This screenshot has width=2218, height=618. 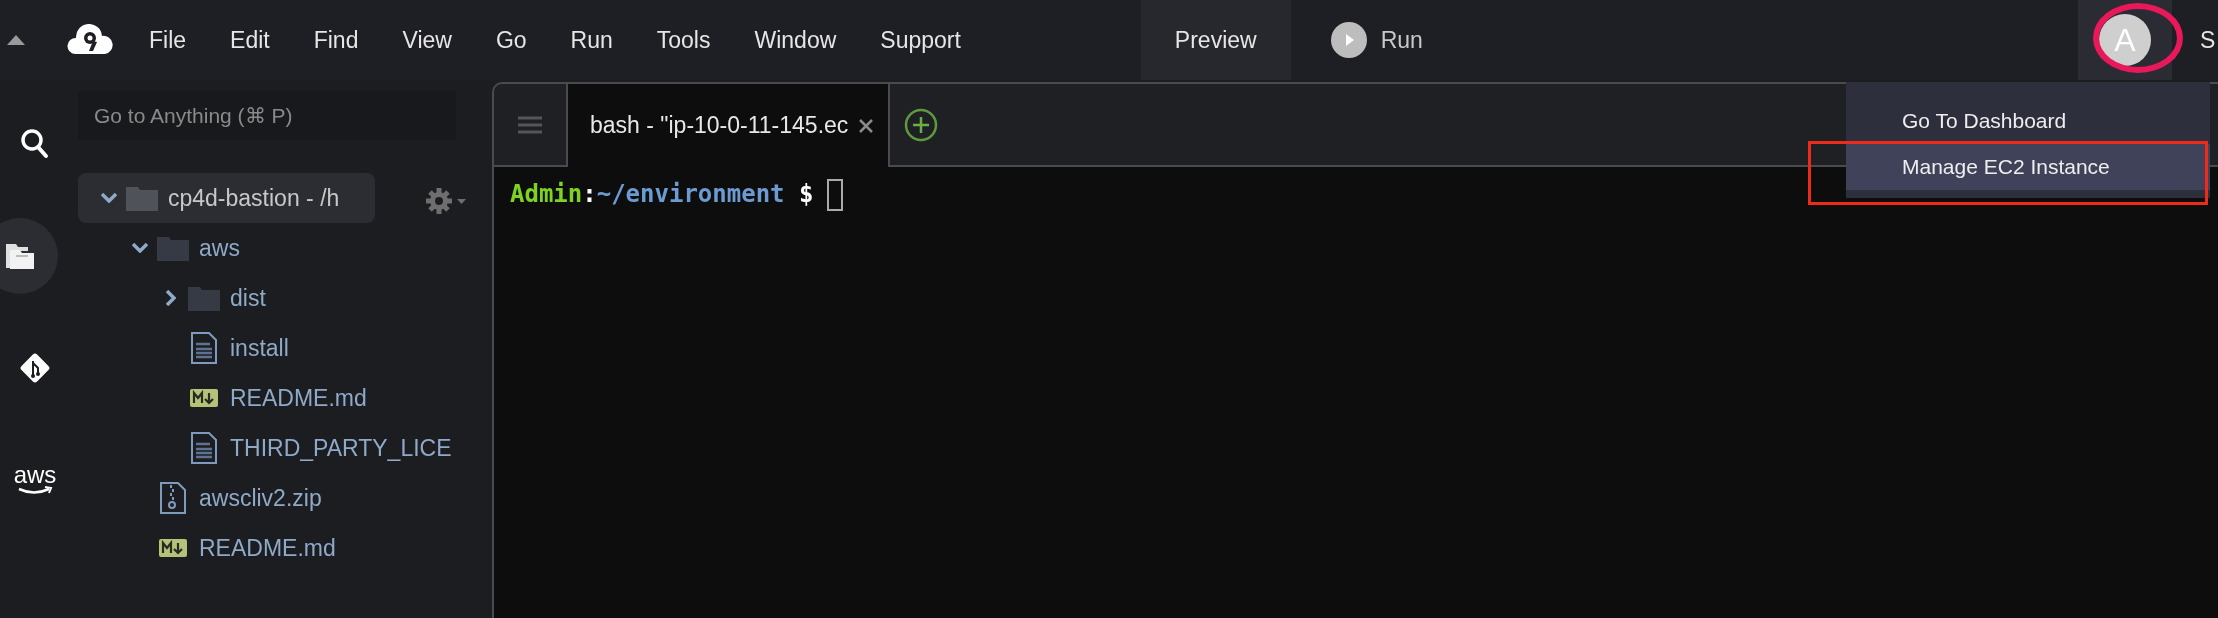 What do you see at coordinates (16, 40) in the screenshot?
I see `collapse-arrow-icon` at bounding box center [16, 40].